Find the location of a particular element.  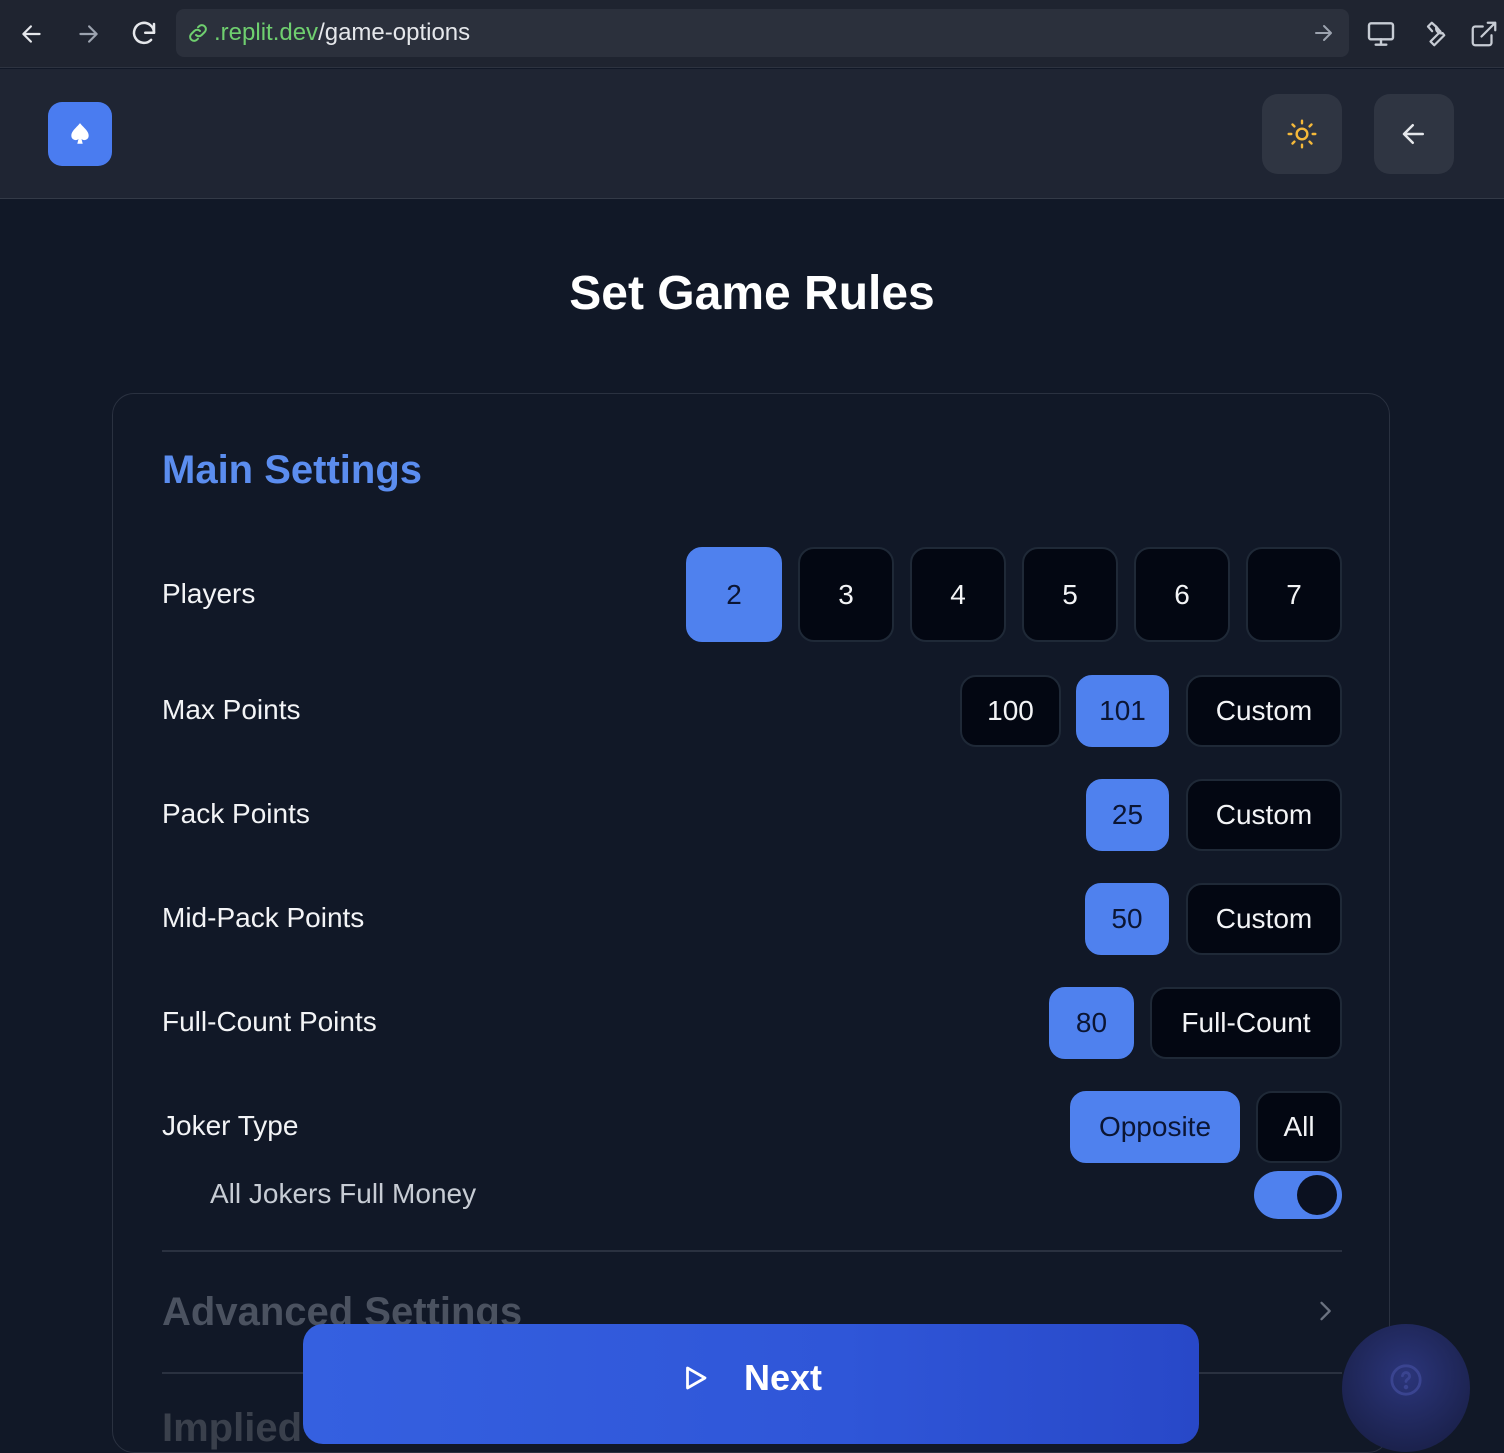

implied-settings-header: Implied is located at coordinates (232, 1428).